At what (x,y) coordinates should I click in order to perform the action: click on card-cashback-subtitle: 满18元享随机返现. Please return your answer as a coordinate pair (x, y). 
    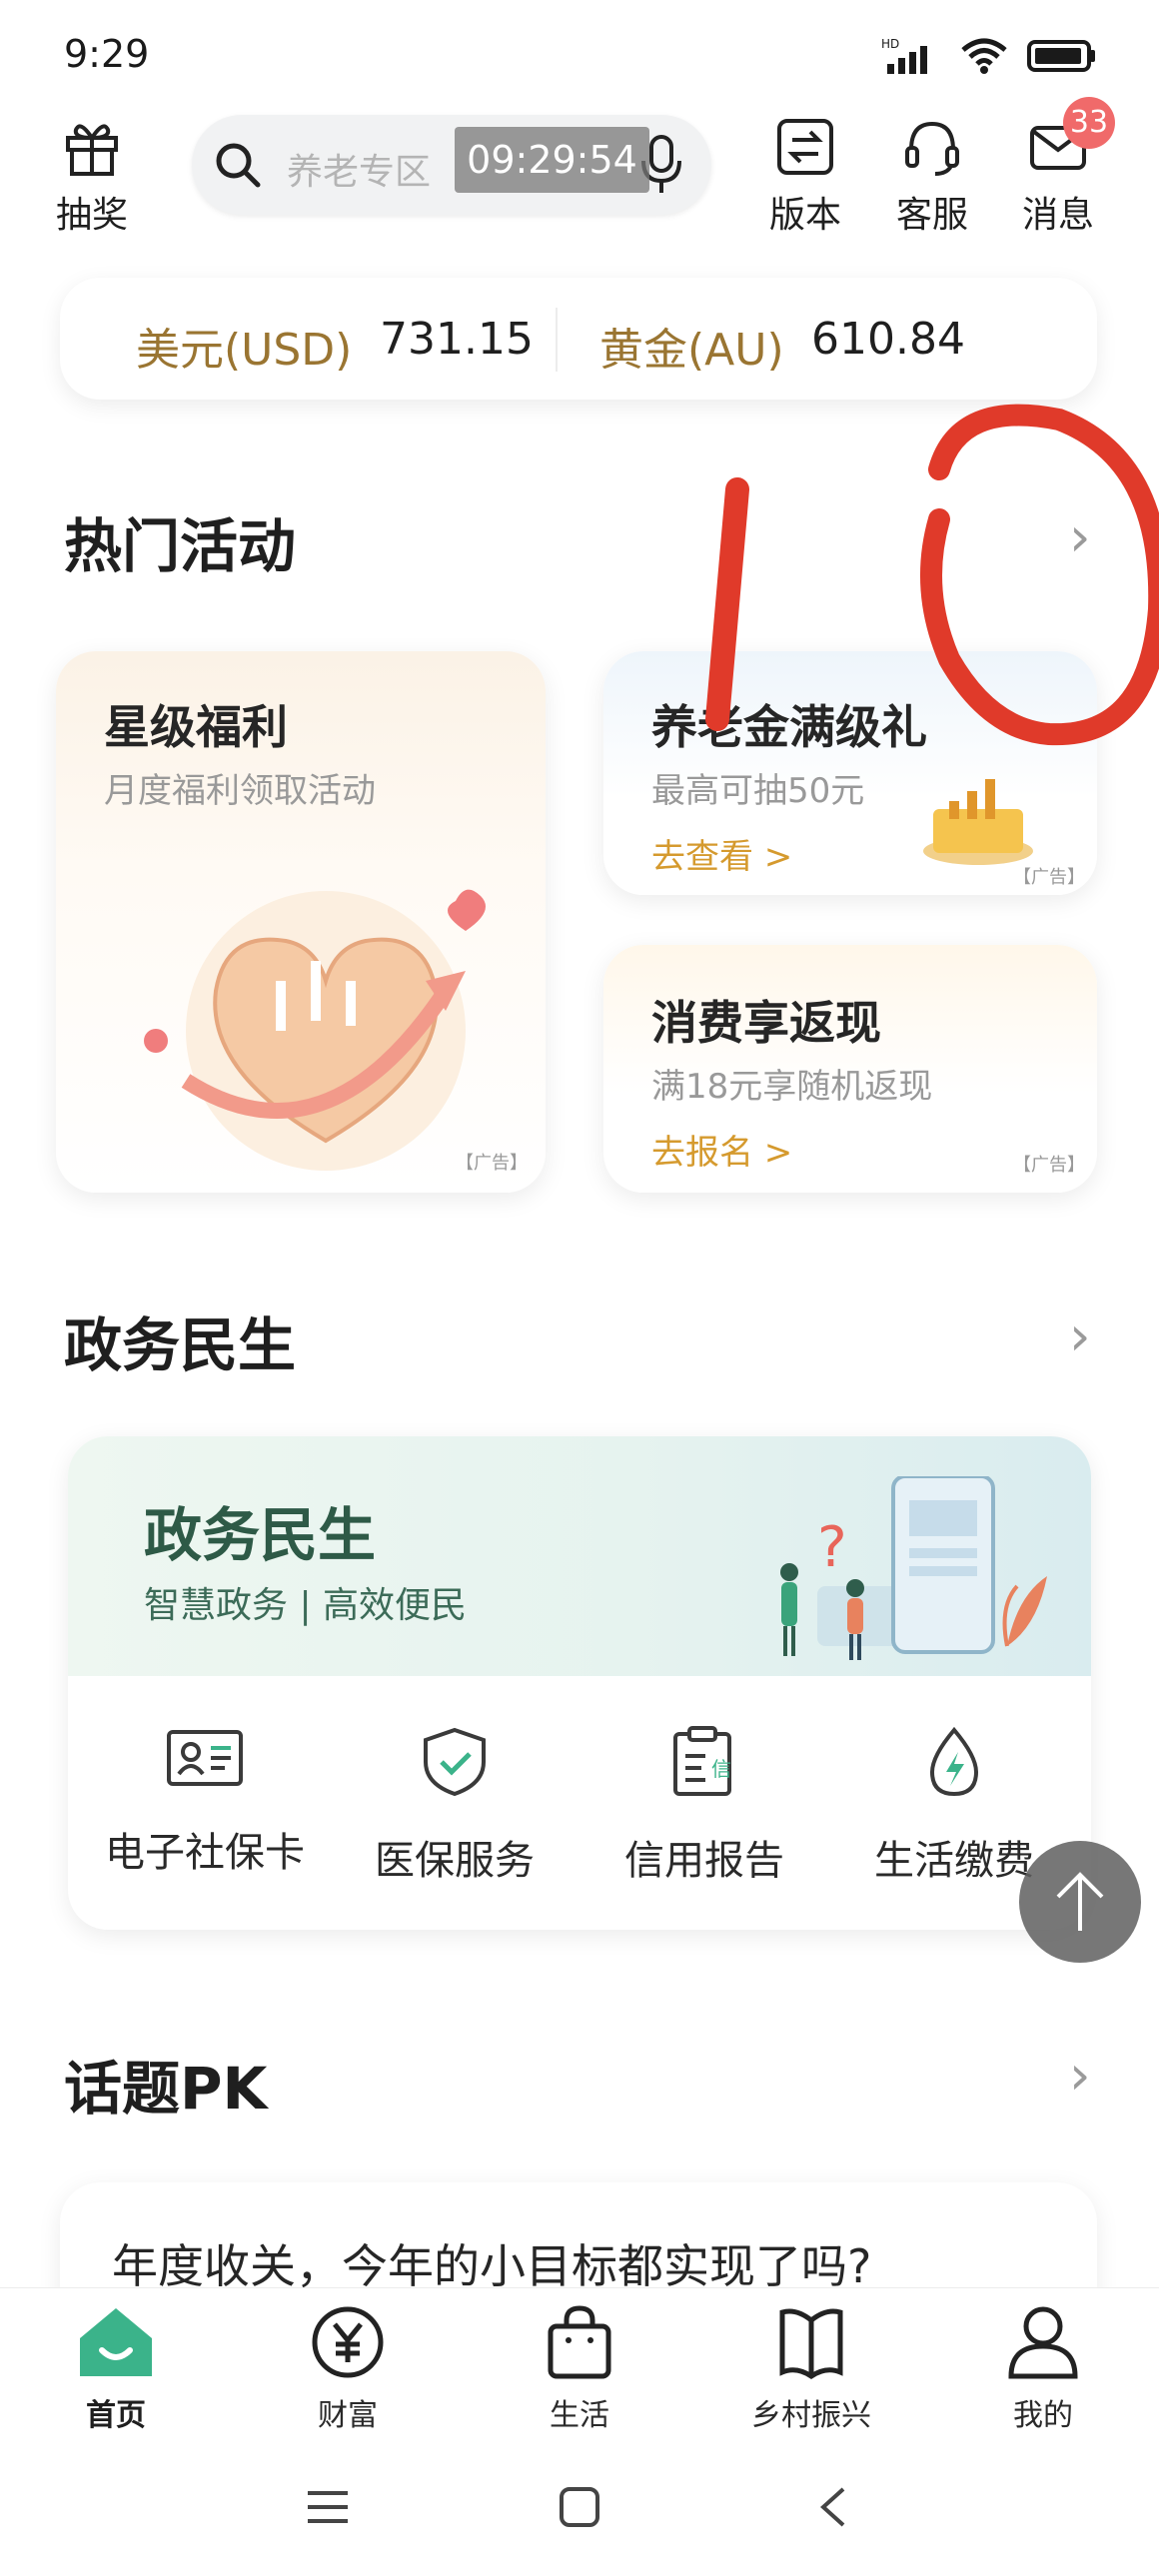
    Looking at the image, I should click on (792, 1087).